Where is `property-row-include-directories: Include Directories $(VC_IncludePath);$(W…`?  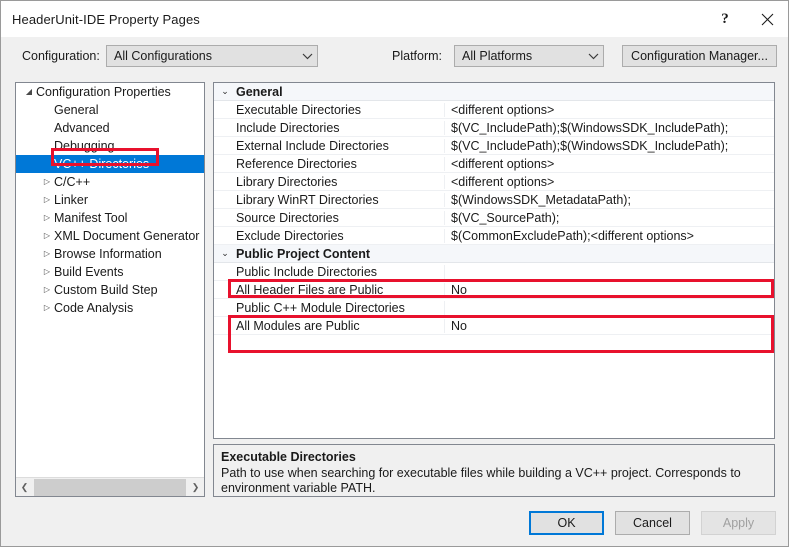
property-row-include-directories: Include Directories $(VC_IncludePath);$(W… is located at coordinates (494, 128).